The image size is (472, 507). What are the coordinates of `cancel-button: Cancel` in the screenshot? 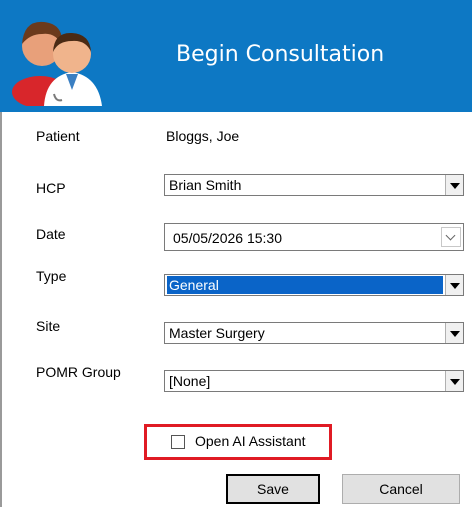 It's located at (401, 489).